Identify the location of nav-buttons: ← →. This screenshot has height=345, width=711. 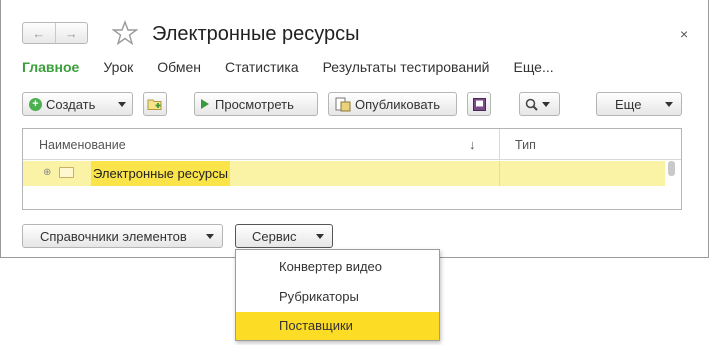
(55, 33).